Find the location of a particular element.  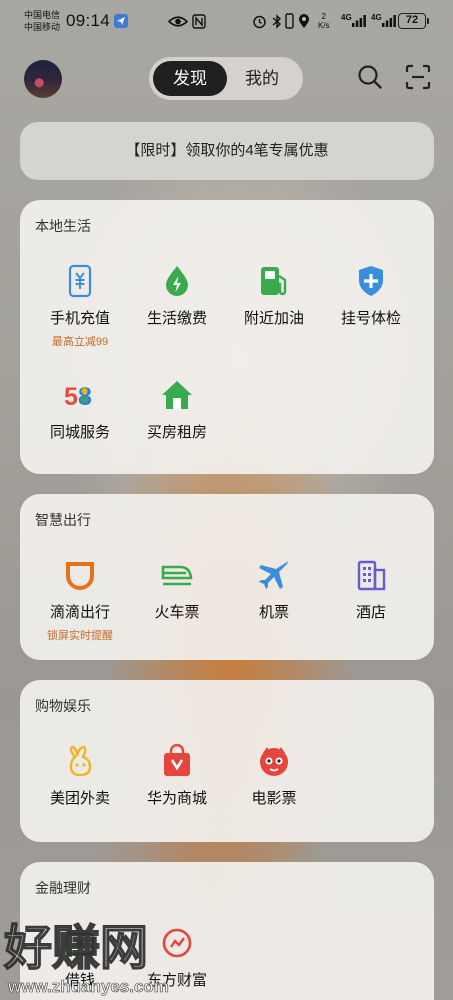

tile-label: 买房租房 is located at coordinates (176, 432).